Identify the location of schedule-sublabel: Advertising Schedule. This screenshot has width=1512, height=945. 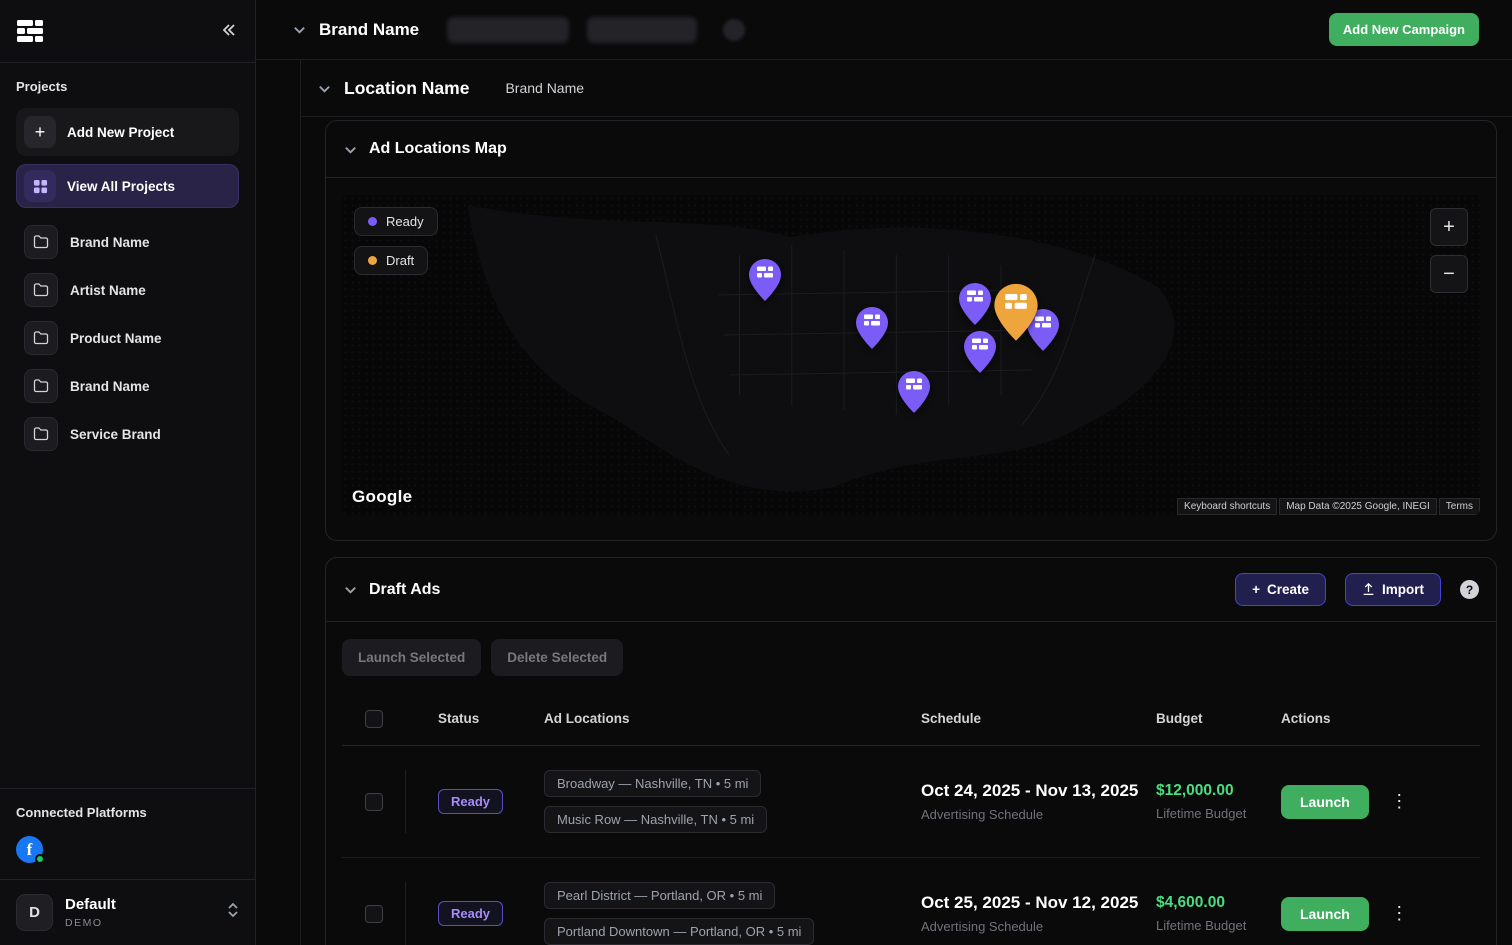
(982, 926).